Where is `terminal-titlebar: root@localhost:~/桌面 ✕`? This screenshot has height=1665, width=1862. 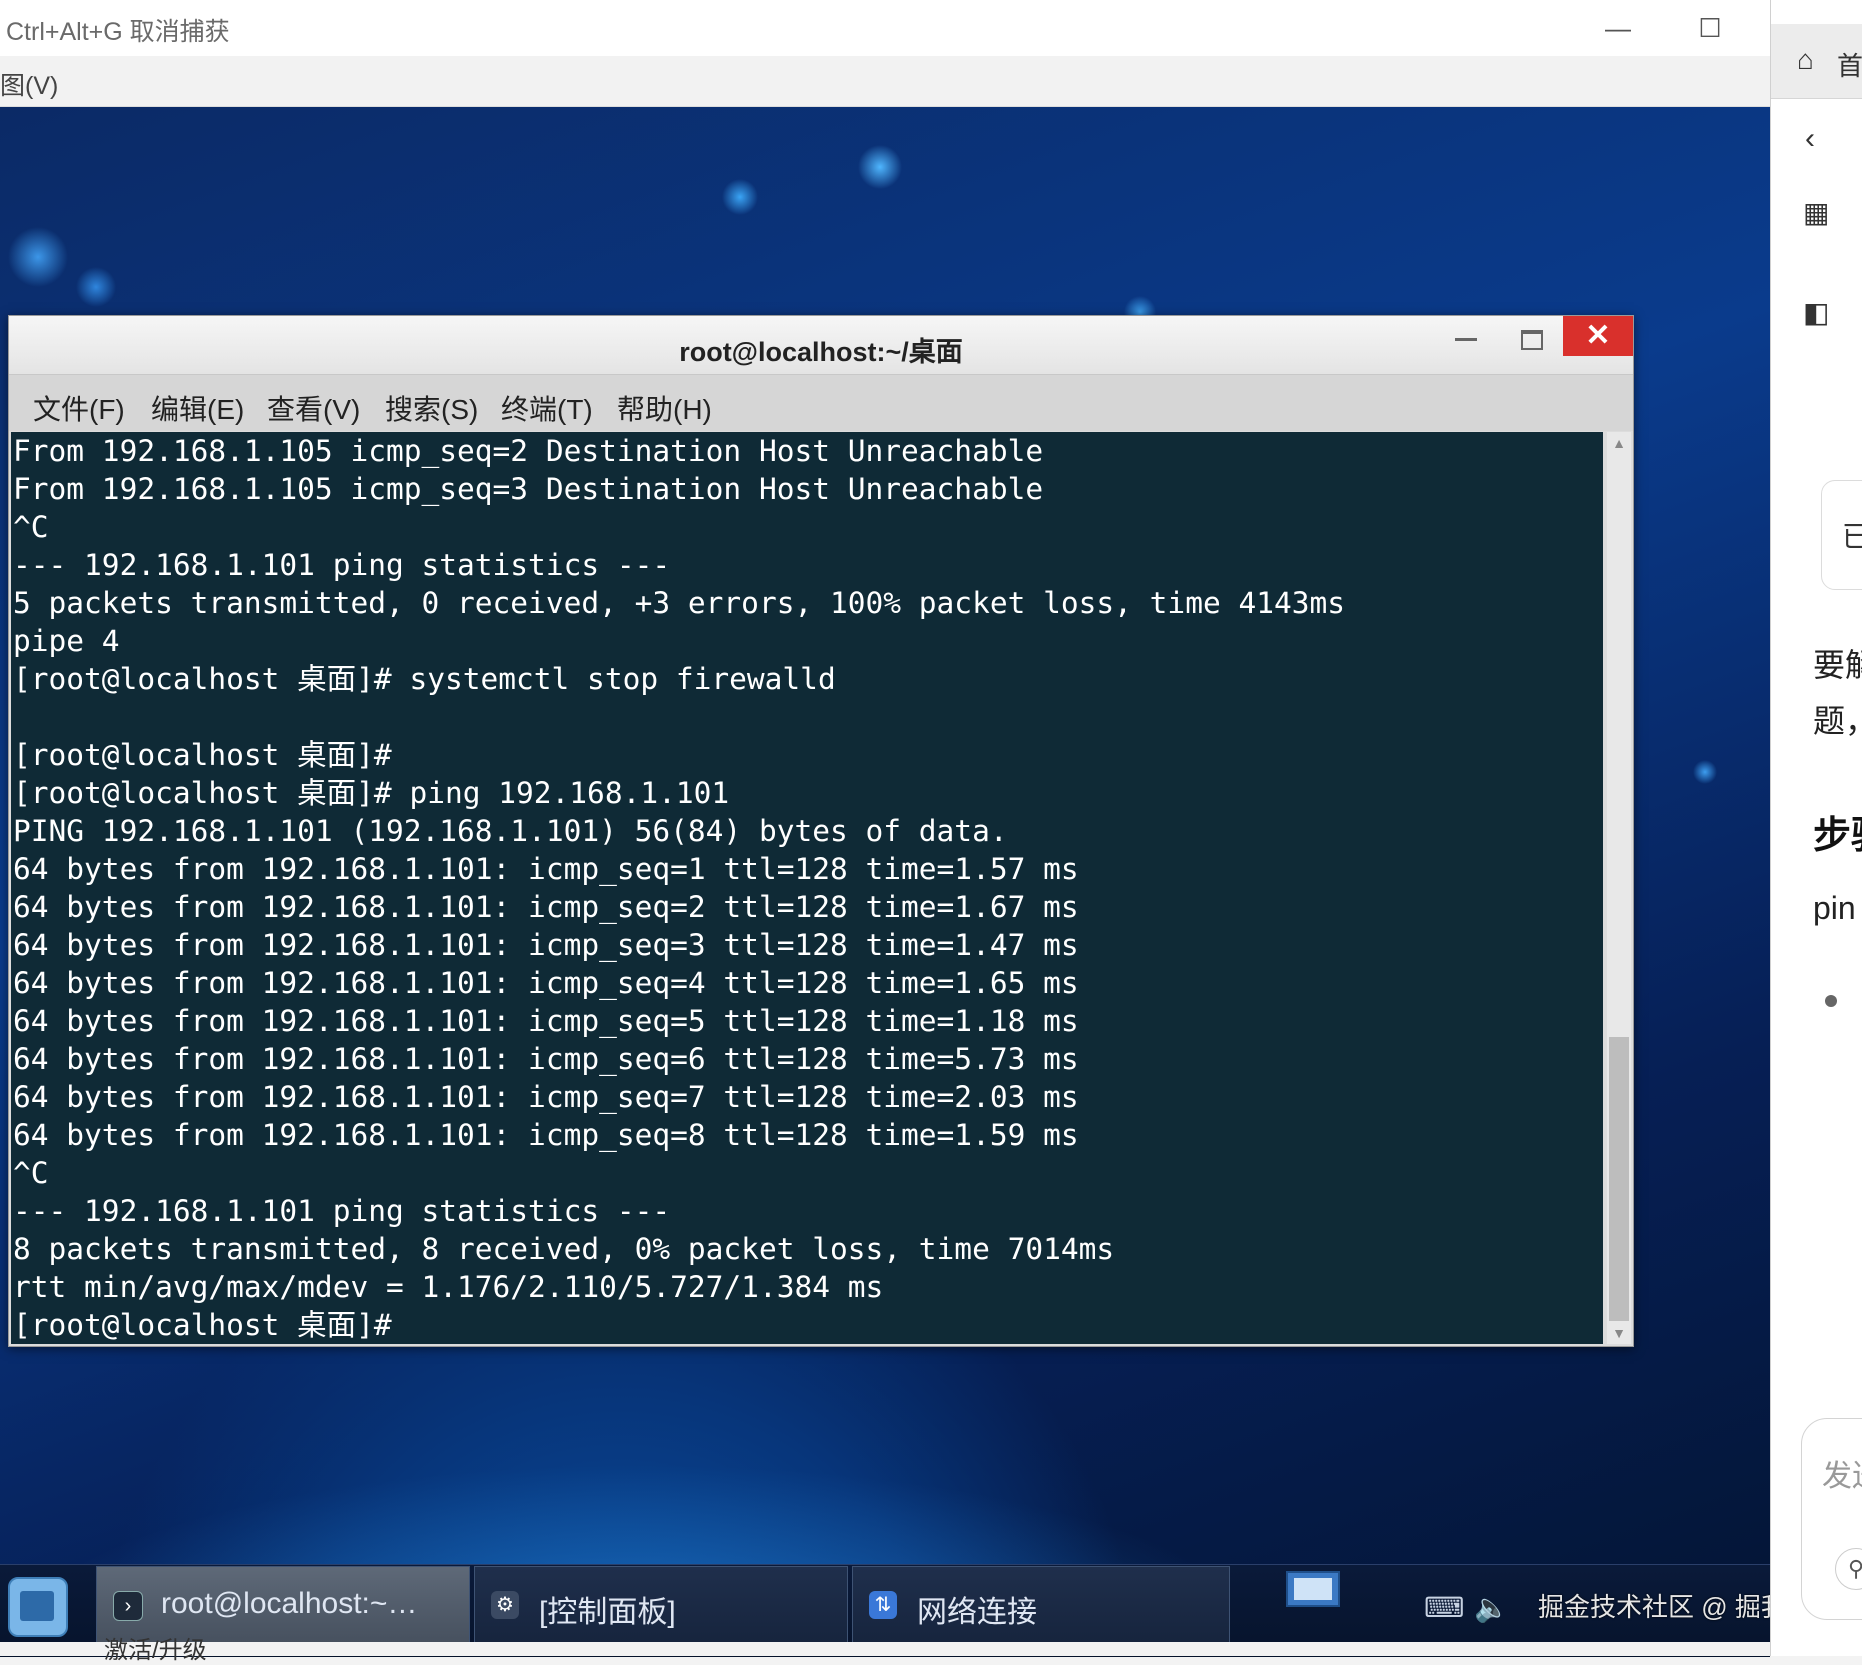
terminal-titlebar: root@localhost:~/桌面 ✕ is located at coordinates (821, 345).